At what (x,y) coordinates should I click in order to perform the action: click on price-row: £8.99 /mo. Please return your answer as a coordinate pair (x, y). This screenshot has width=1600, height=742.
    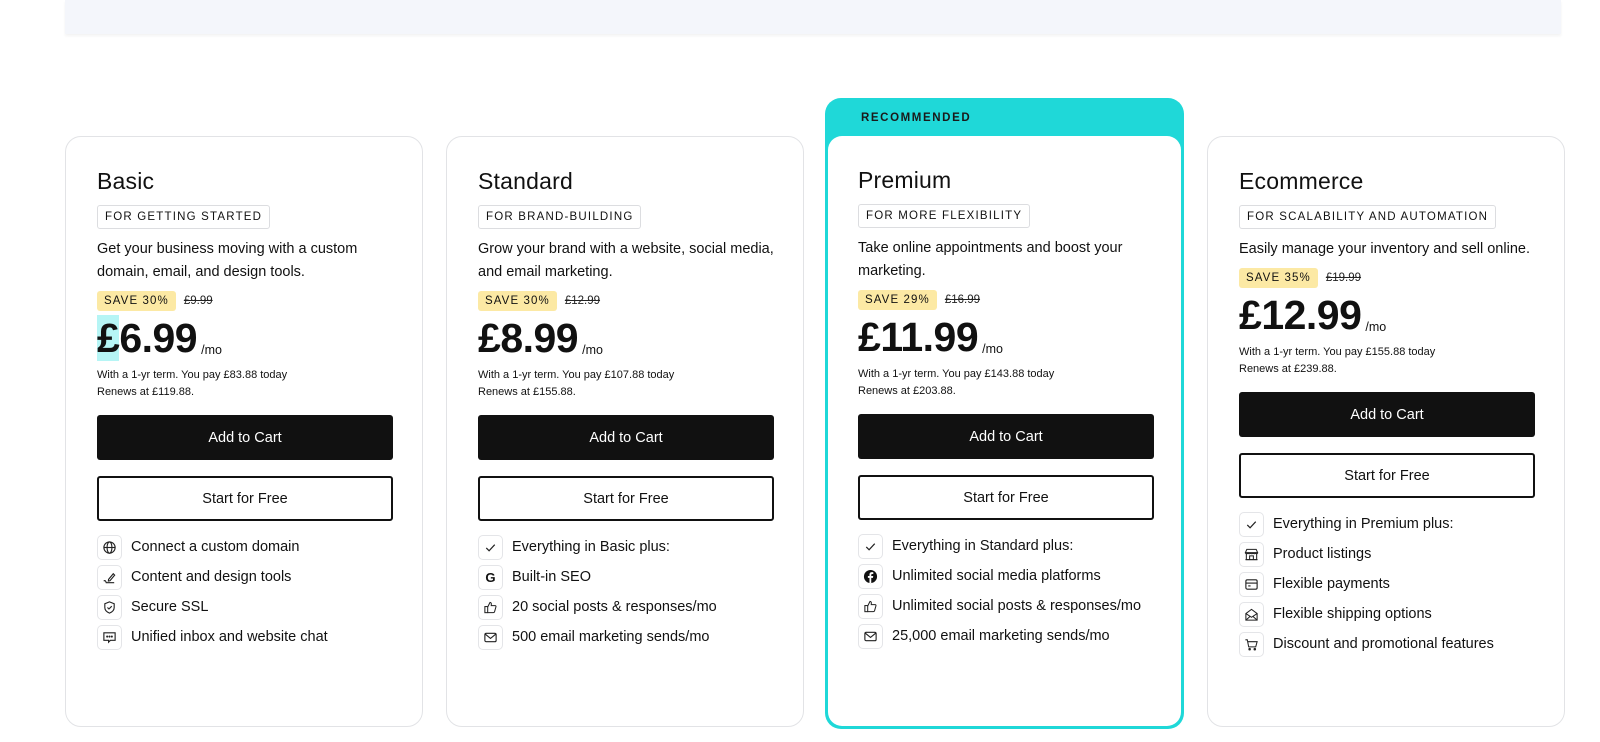
    Looking at the image, I should click on (626, 338).